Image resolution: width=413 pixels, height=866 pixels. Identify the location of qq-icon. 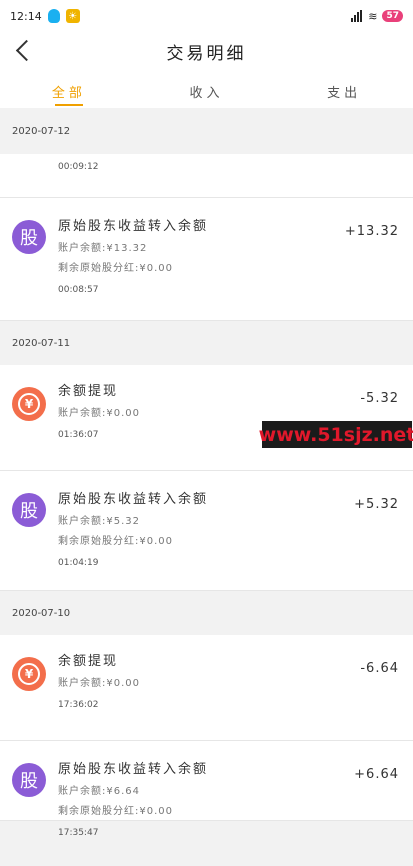
(53, 16).